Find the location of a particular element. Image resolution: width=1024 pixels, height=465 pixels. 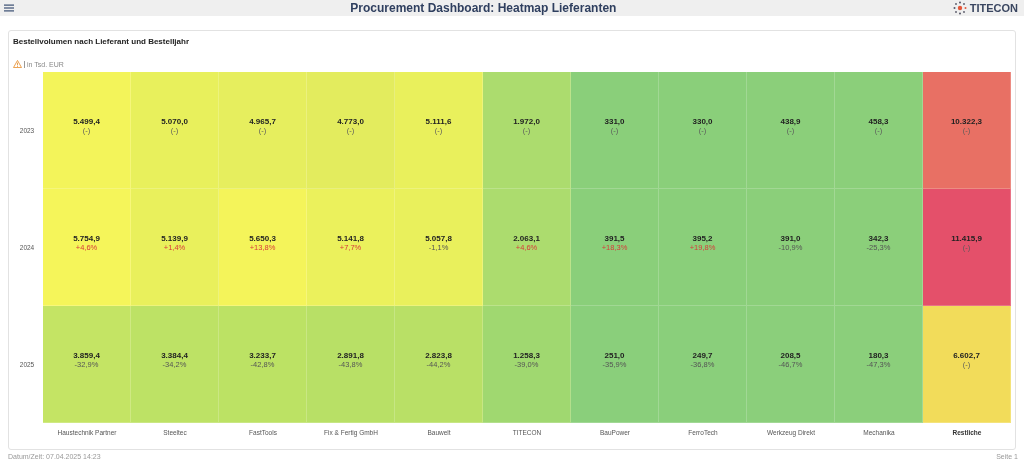

cell-value: 2.891,8 is located at coordinates (350, 355).